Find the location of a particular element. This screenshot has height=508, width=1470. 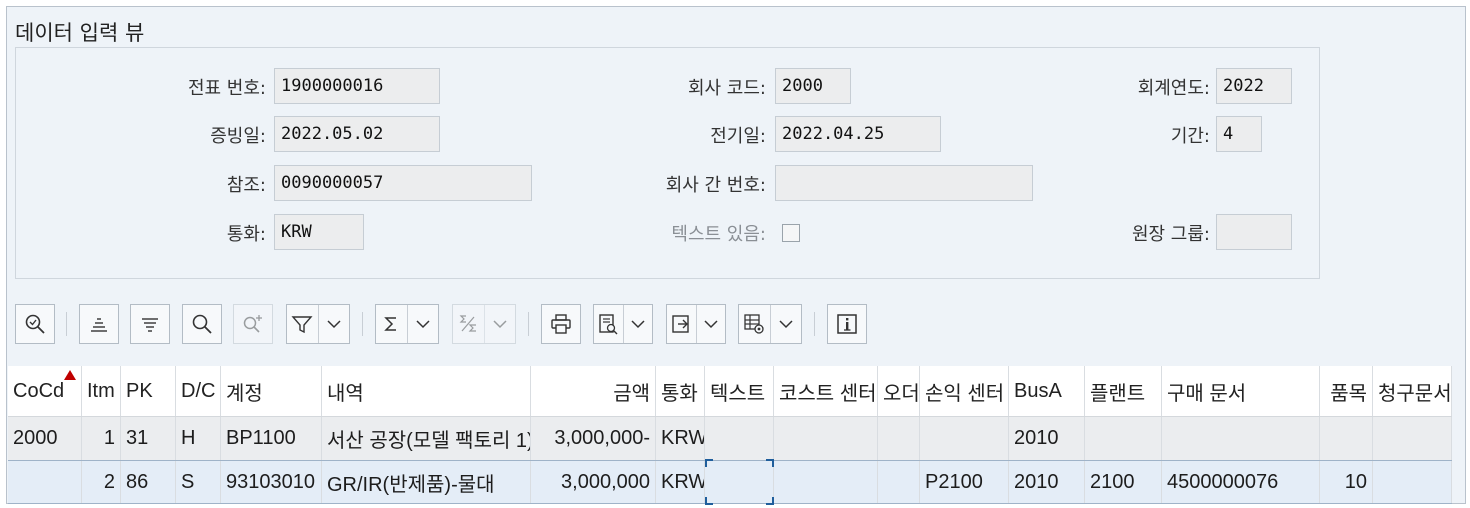

col-header-dc: D/C is located at coordinates (198, 391).